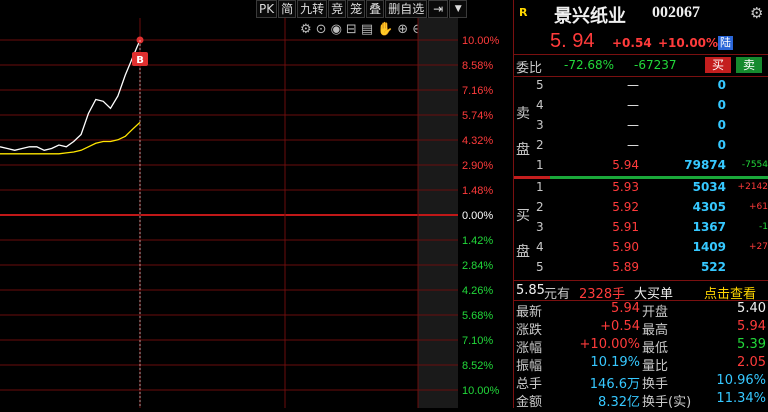 This screenshot has width=768, height=412. What do you see at coordinates (312, 9) in the screenshot?
I see `tab-jiuzhuan: 九转` at bounding box center [312, 9].